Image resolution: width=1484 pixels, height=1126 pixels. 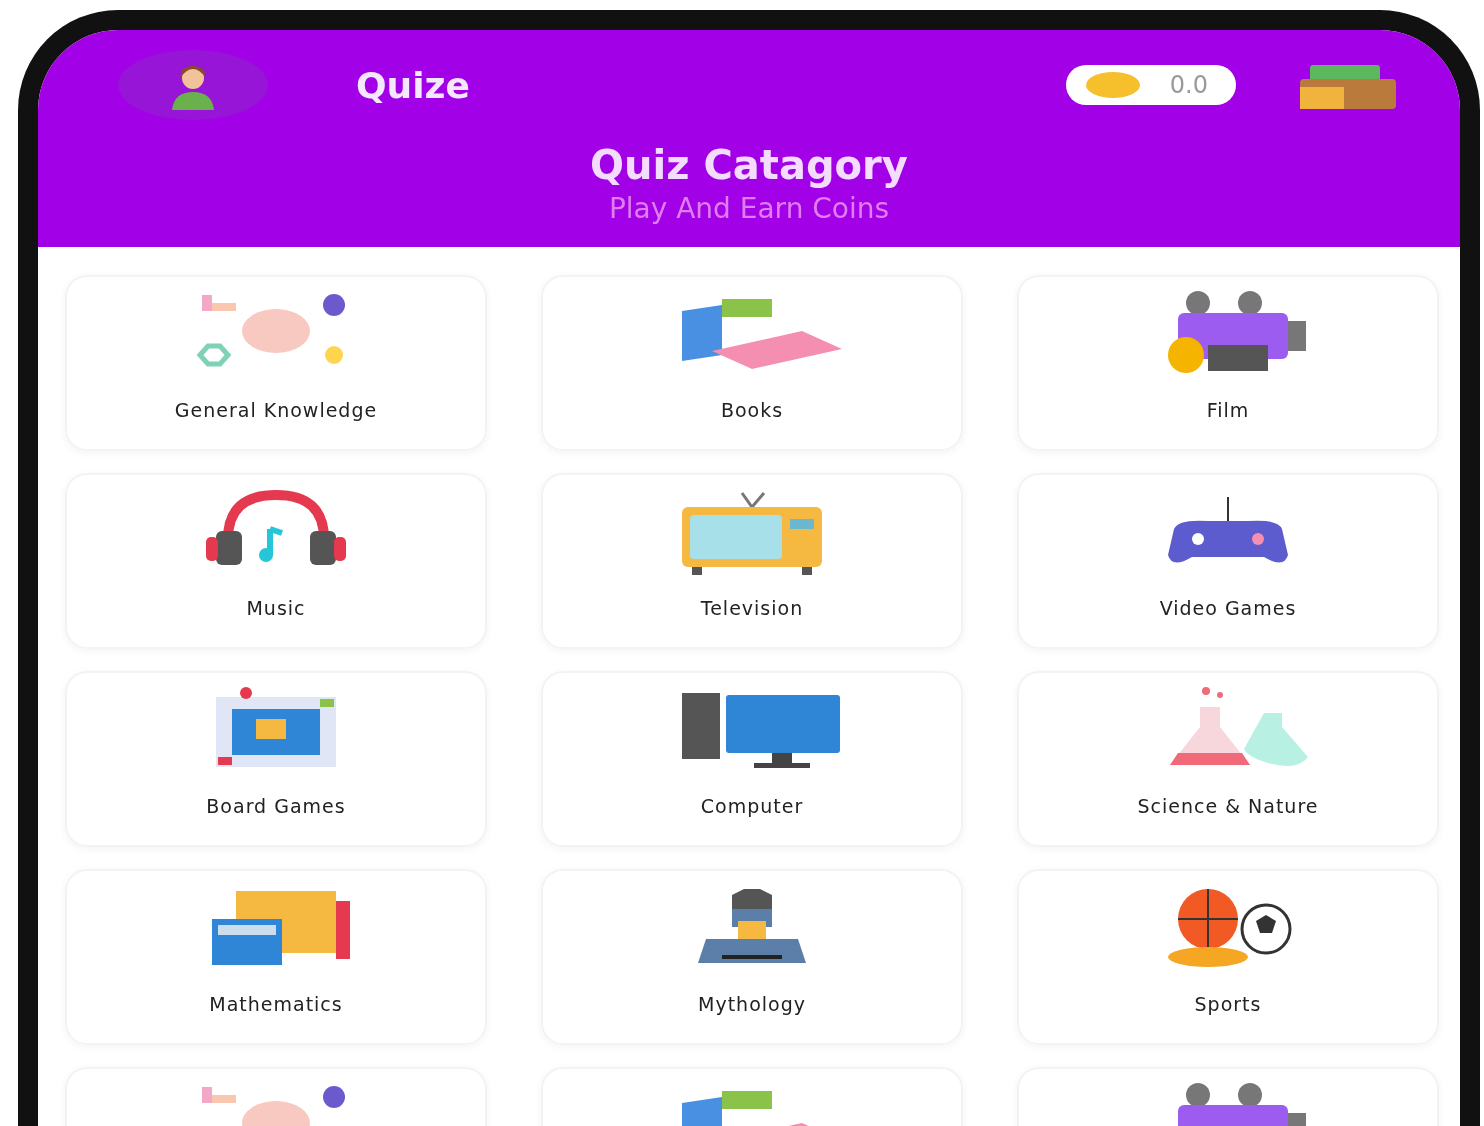 What do you see at coordinates (276, 363) in the screenshot?
I see `category-card: General Knowledge` at bounding box center [276, 363].